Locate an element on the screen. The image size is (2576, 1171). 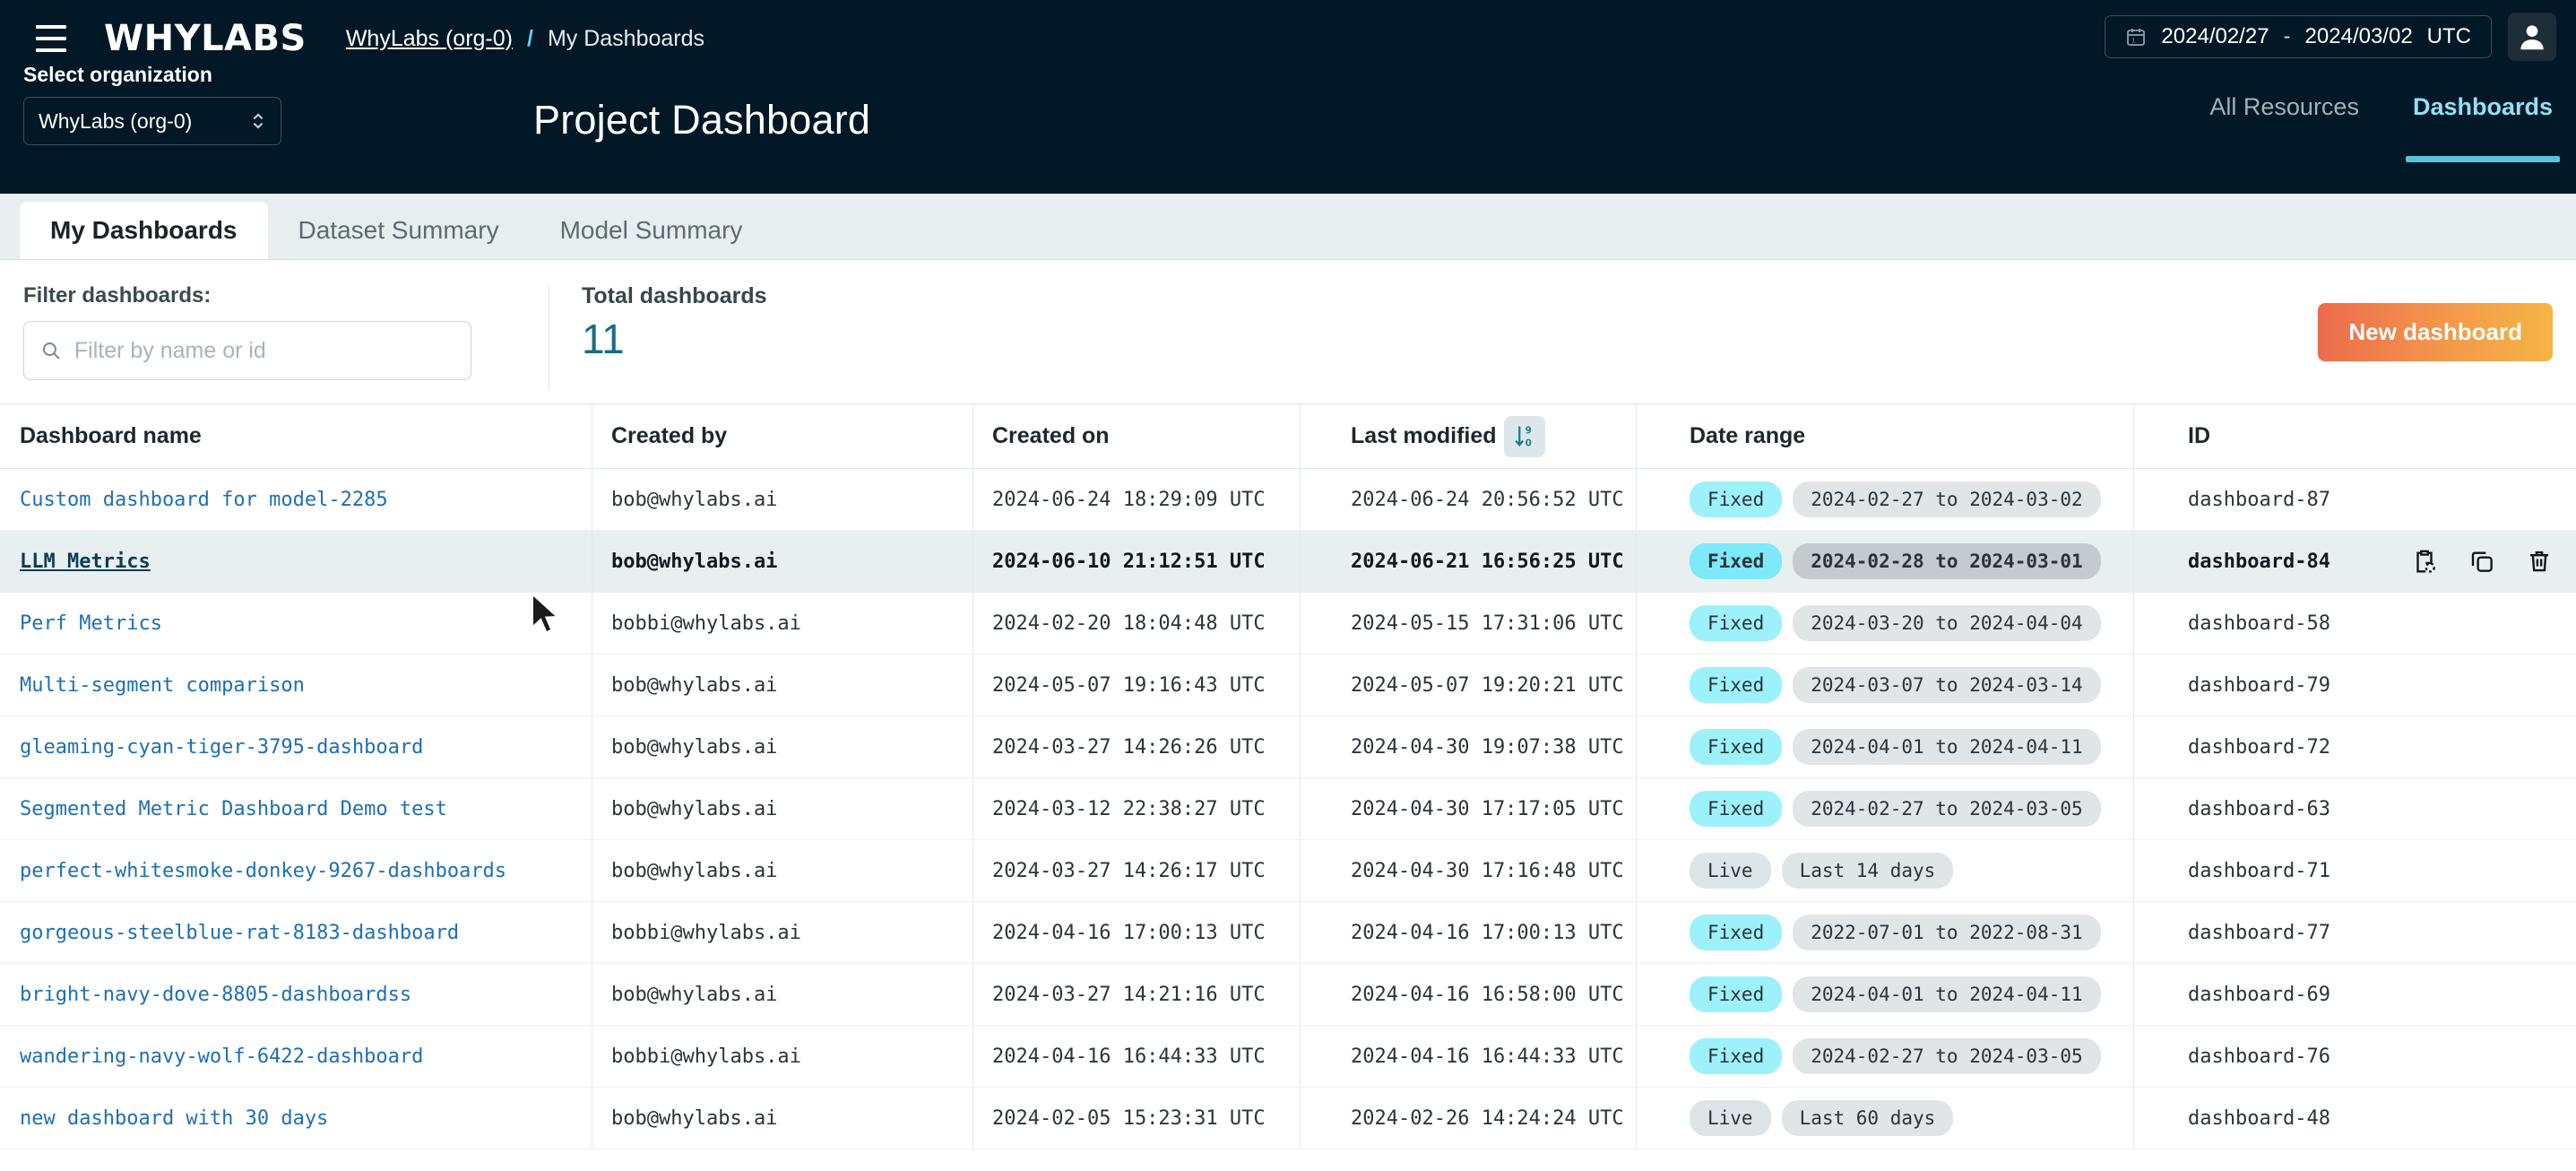
table-cell-created-by: bob@whylabs.ai is located at coordinates (782, 499).